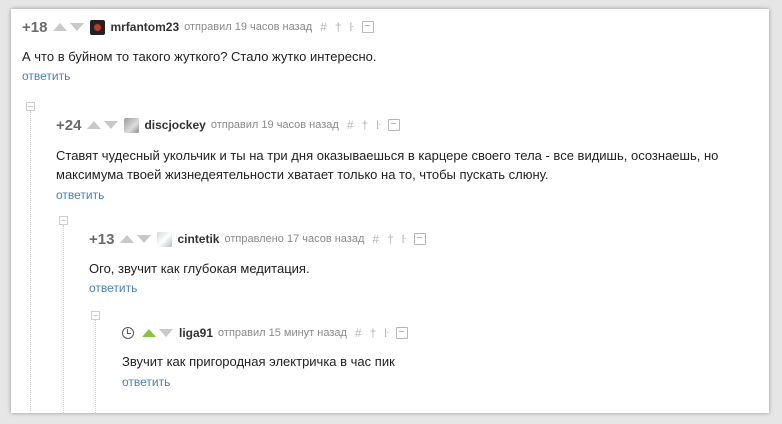 This screenshot has width=782, height=424. Describe the element at coordinates (144, 27) in the screenshot. I see `username: mrfantom23` at that location.